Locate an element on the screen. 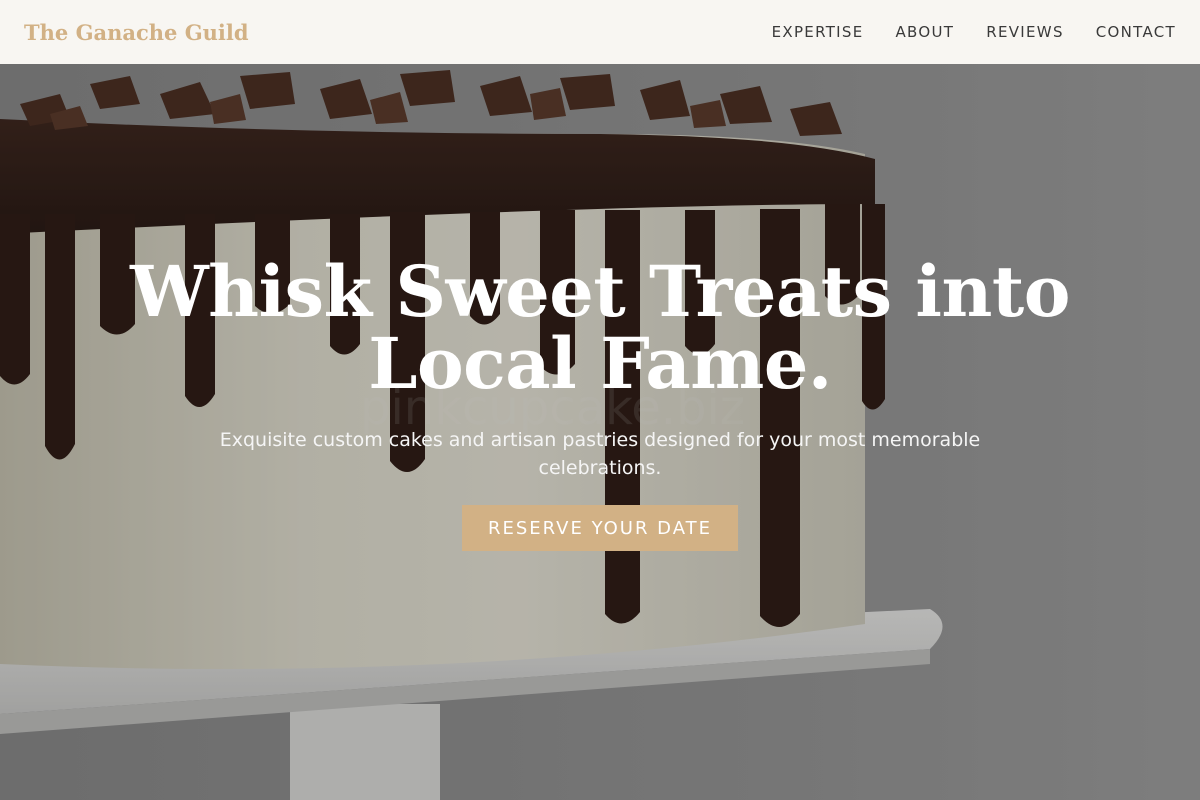 This screenshot has height=800, width=1200. nav-link-contact: CONTACT is located at coordinates (1136, 32).